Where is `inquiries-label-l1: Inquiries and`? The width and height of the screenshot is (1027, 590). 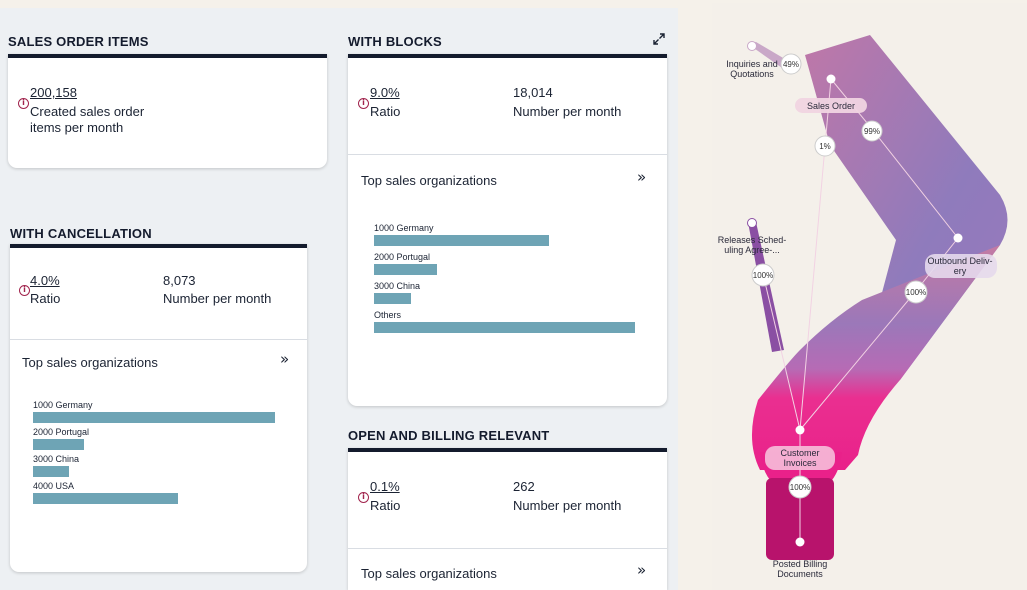 inquiries-label-l1: Inquiries and is located at coordinates (752, 64).